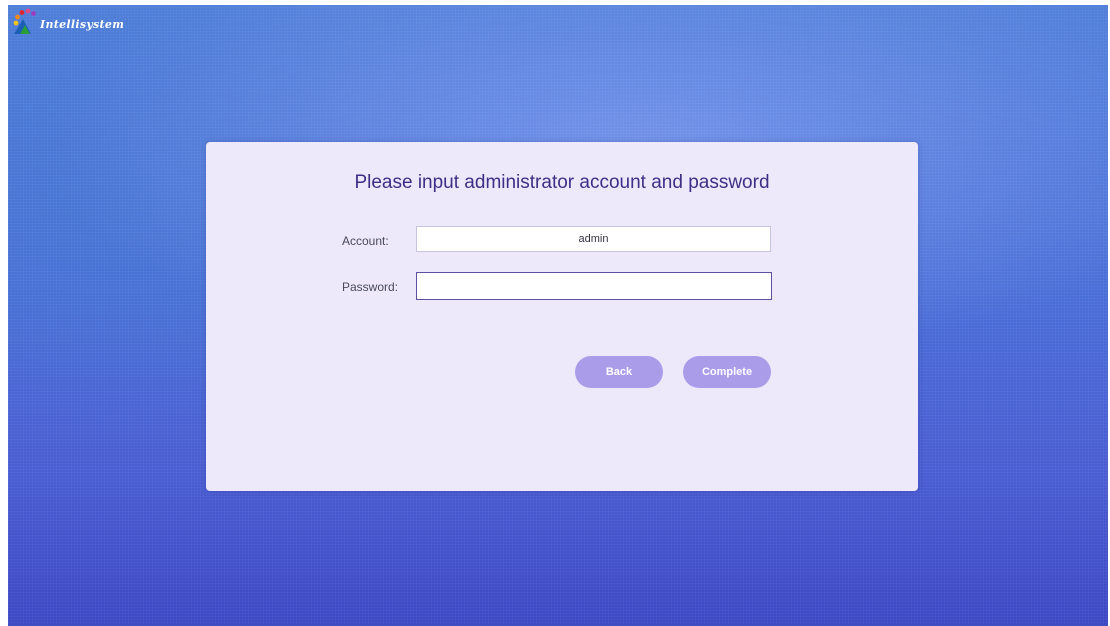 This screenshot has height=626, width=1110. Describe the element at coordinates (370, 287) in the screenshot. I see `password-label: Password:` at that location.